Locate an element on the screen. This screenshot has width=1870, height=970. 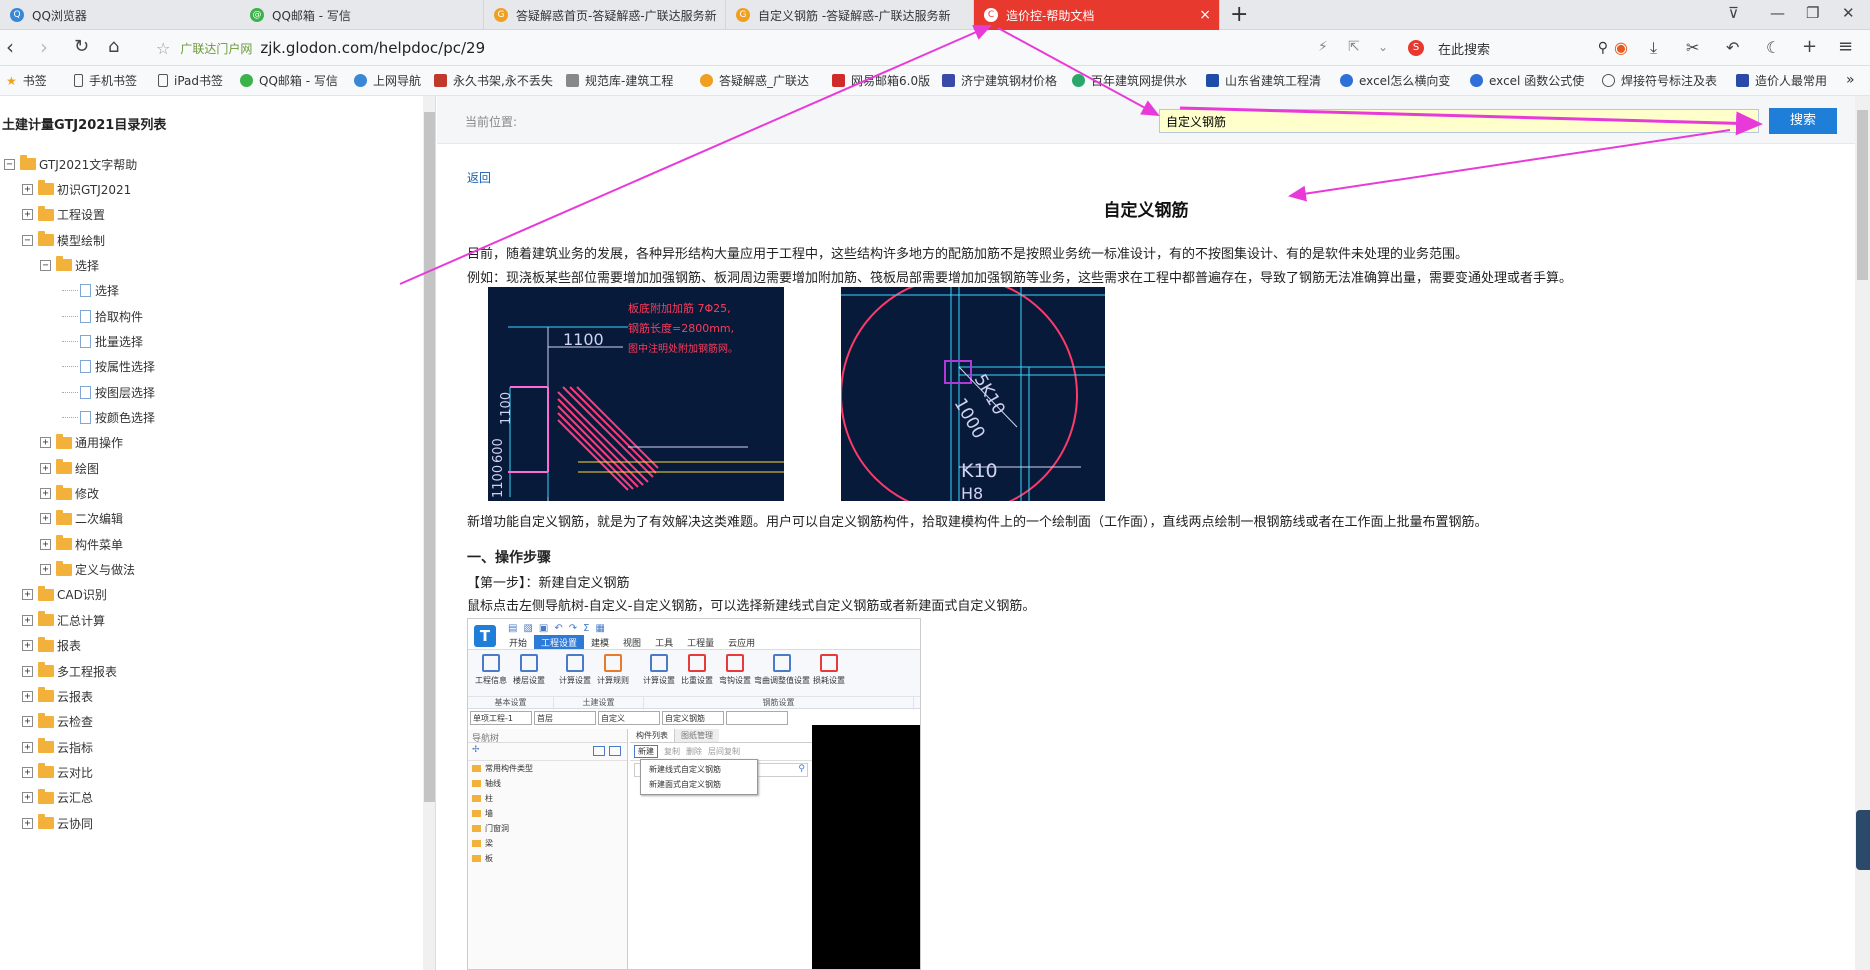
home-icon: ⌂ is located at coordinates (113, 46).